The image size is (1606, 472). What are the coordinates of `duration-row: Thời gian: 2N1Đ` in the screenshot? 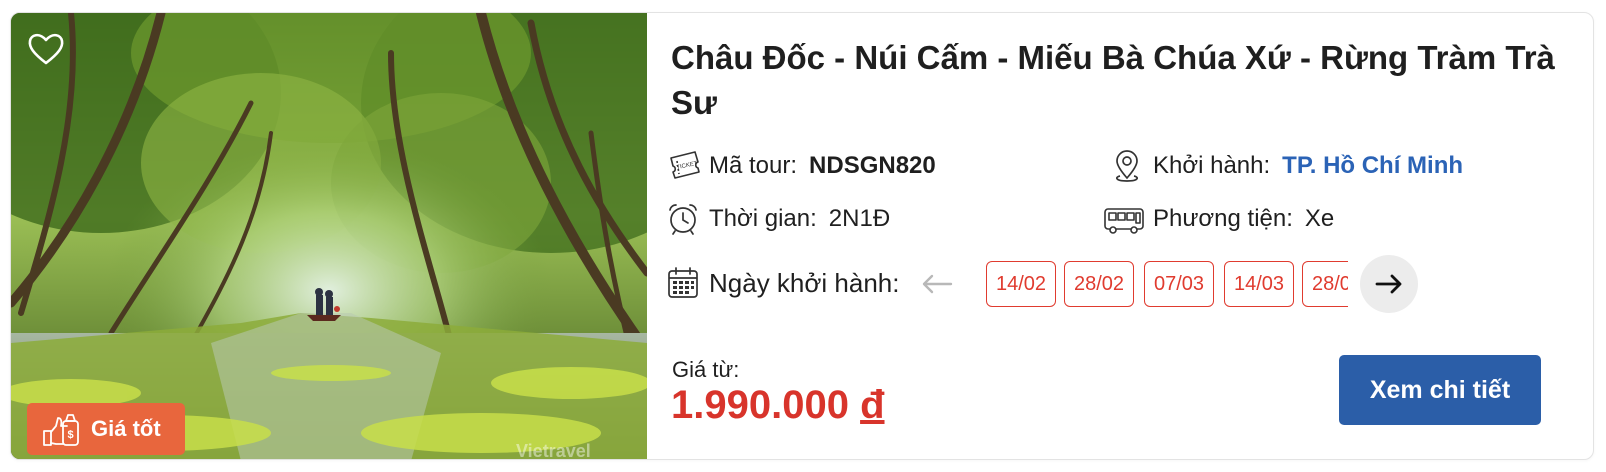 It's located at (777, 219).